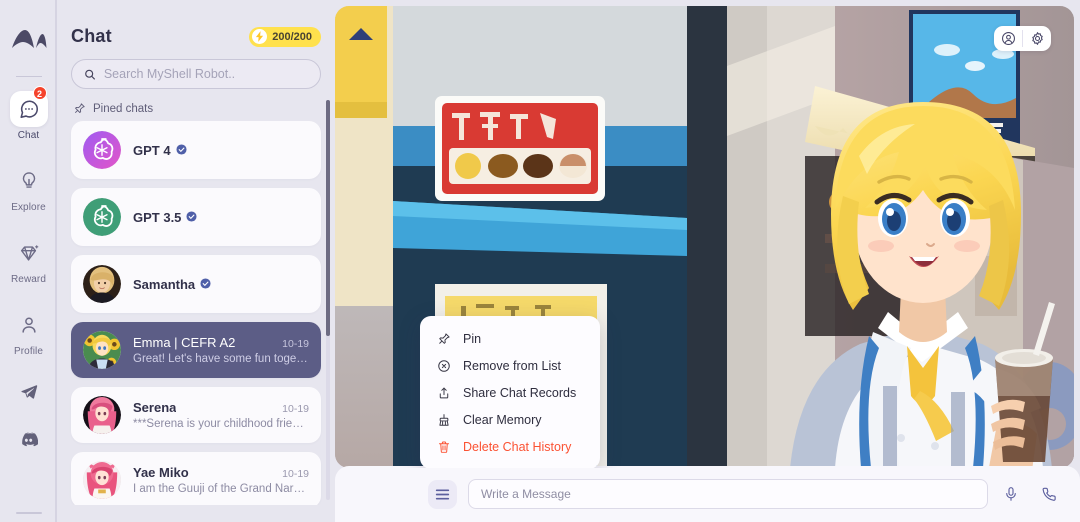  I want to click on profile-icon-box, so click(29, 325).